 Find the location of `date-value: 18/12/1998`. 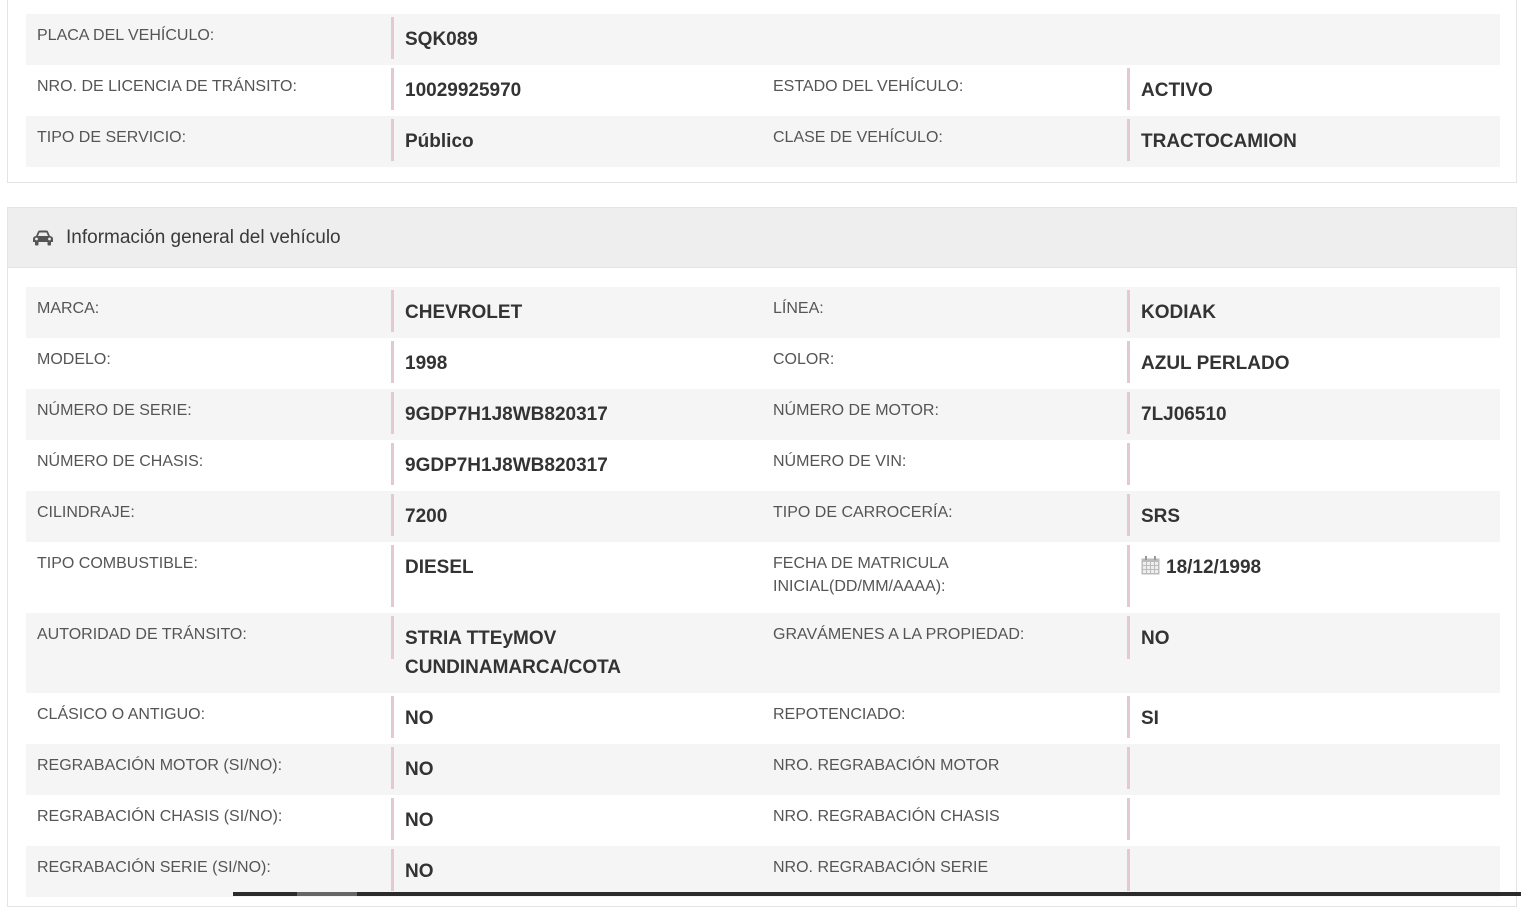

date-value: 18/12/1998 is located at coordinates (1214, 567).